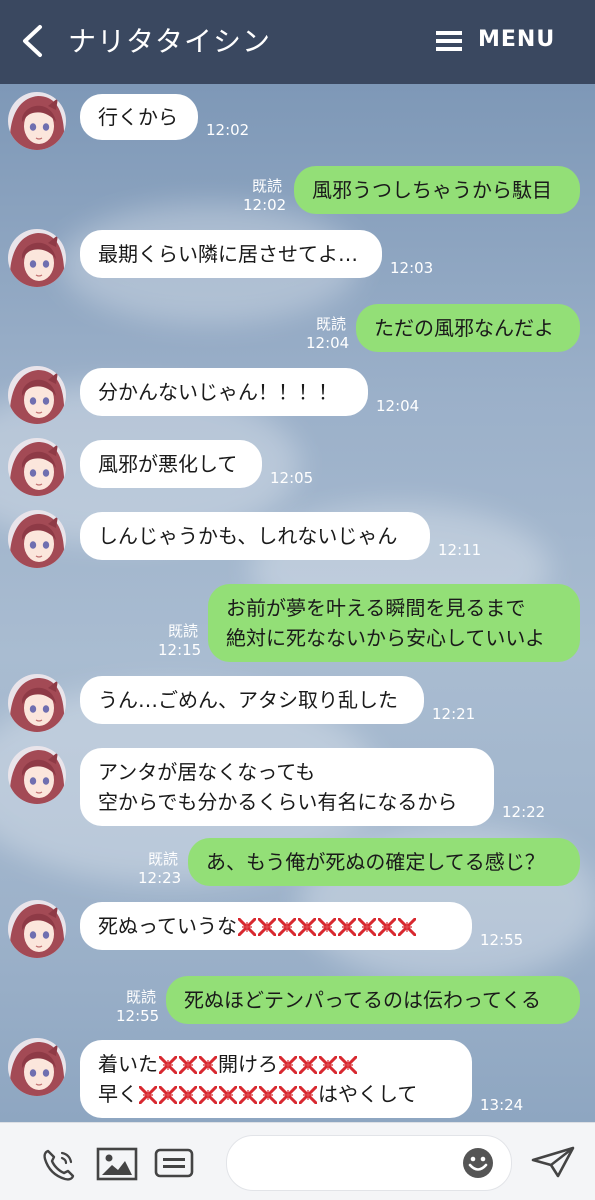 This screenshot has width=595, height=1200. I want to click on outgoing-message-bubble: 死ぬほどテンパってるのは伝わってくる, so click(373, 1000).